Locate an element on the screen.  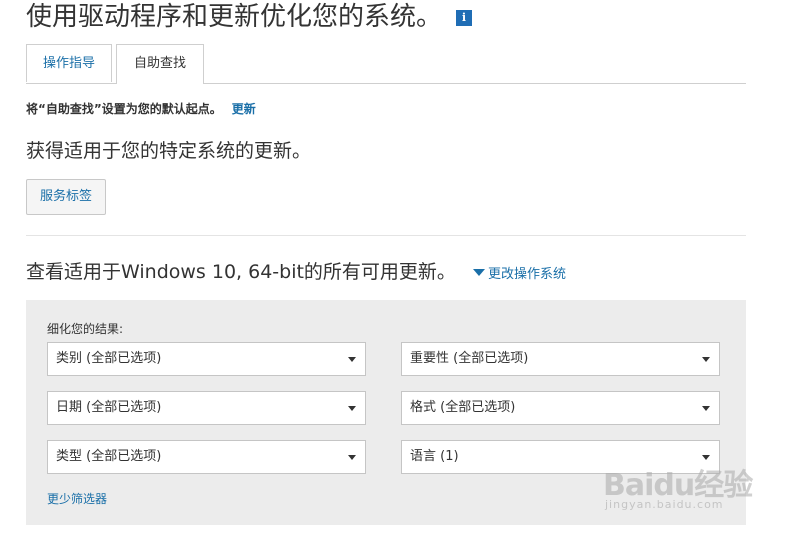
category-select: 类别 (全部已选项) is located at coordinates (206, 359).